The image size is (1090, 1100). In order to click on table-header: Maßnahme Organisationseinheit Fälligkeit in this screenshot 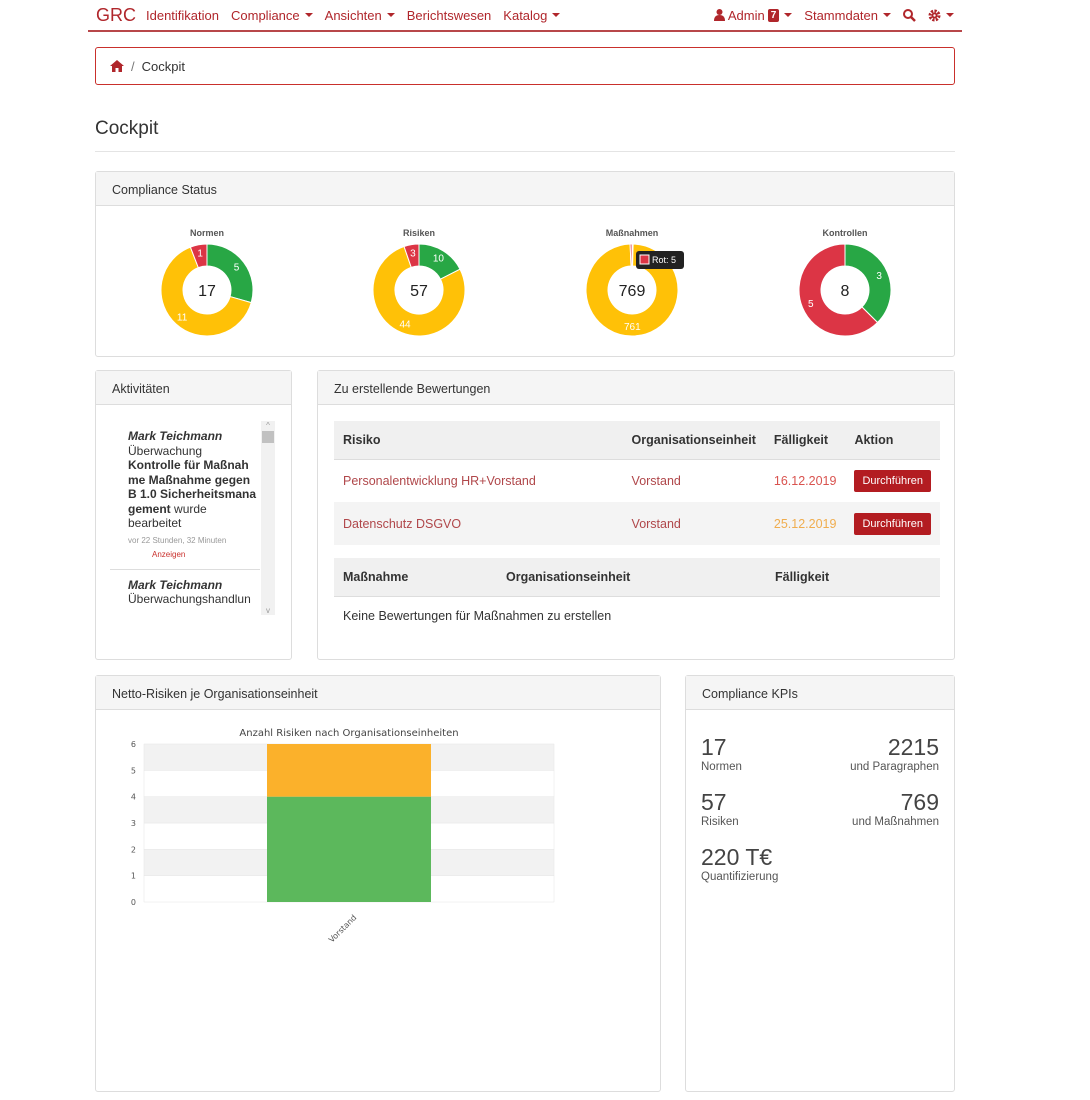, I will do `click(637, 577)`.